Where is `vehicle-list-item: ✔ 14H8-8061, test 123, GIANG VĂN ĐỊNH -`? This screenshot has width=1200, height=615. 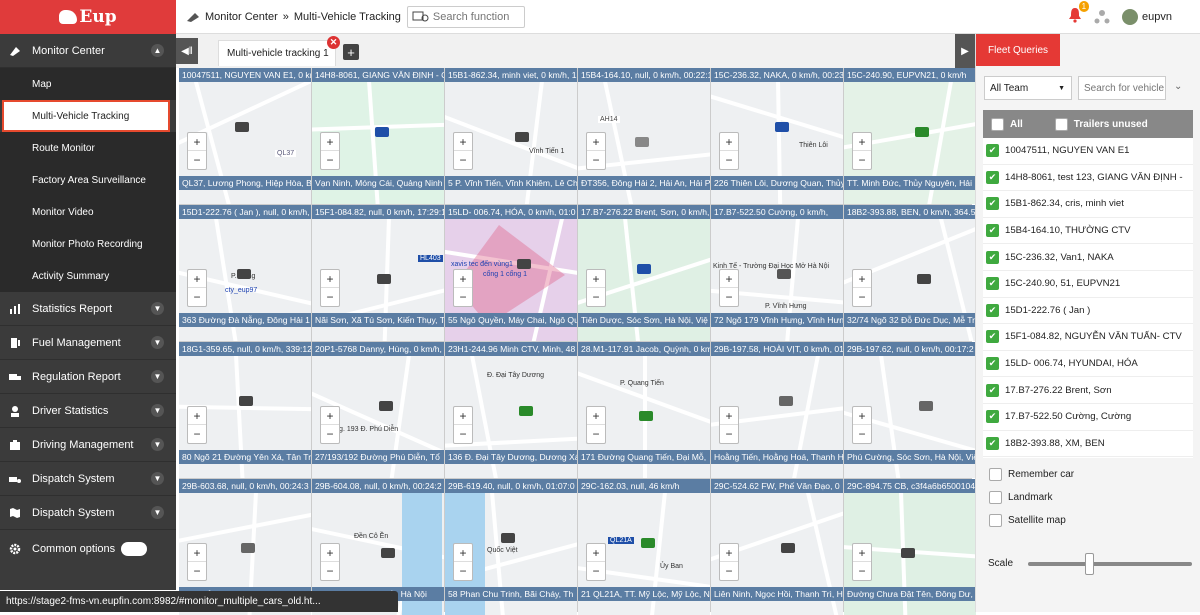
vehicle-list-item: ✔ 14H8-8061, test 123, GIANG VĂN ĐỊNH - is located at coordinates (1088, 178).